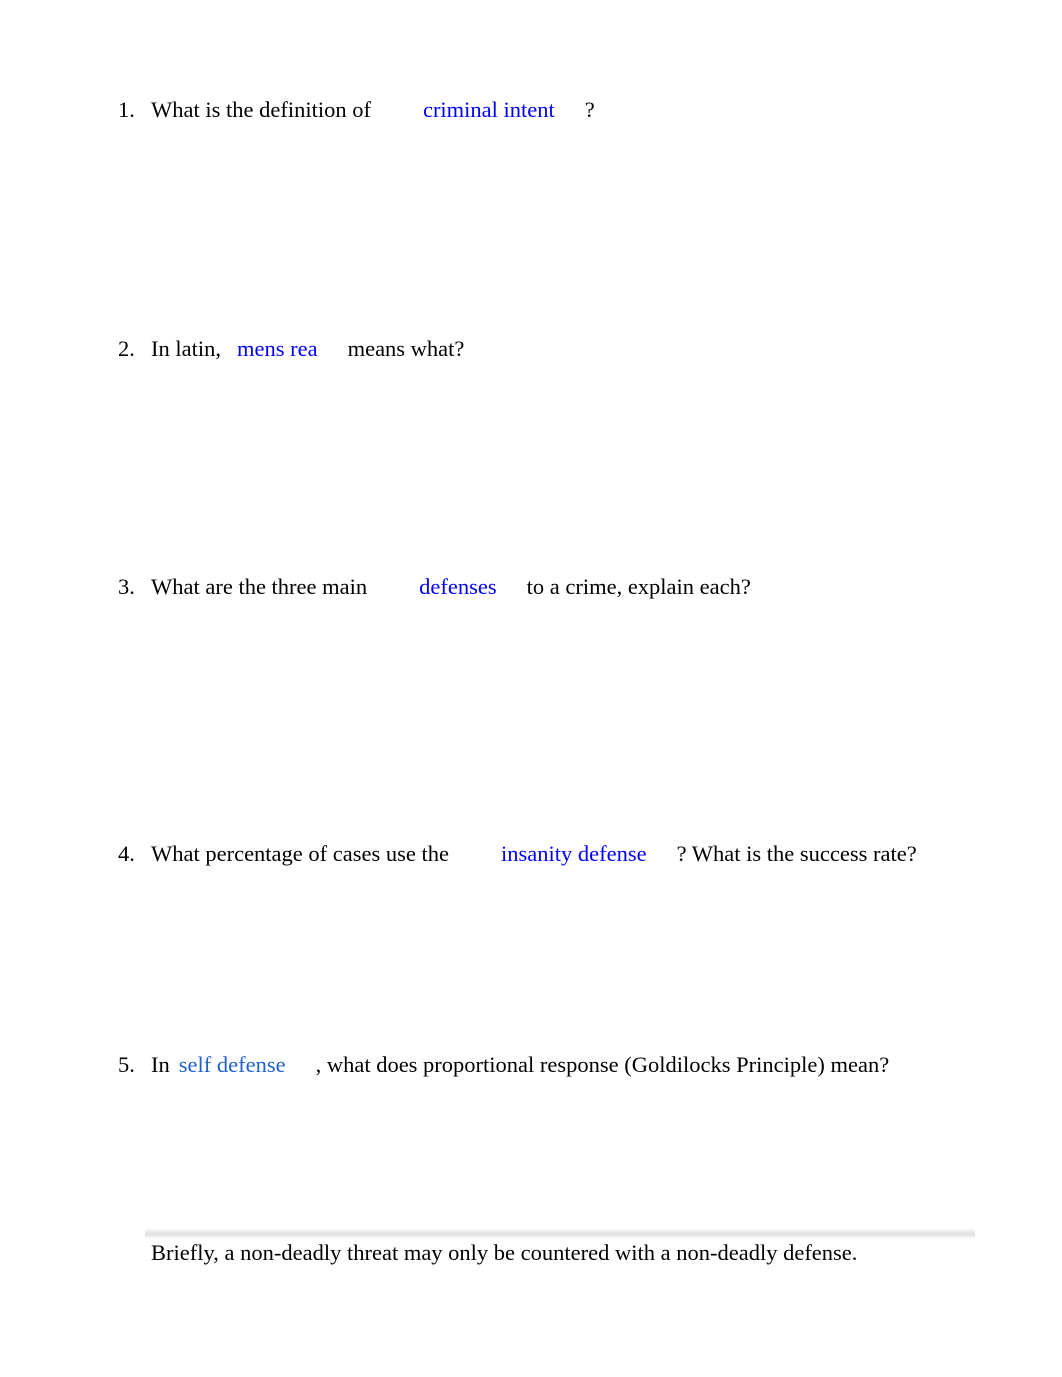 The height and width of the screenshot is (1377, 1062). What do you see at coordinates (573, 853) in the screenshot?
I see `term-insanity-defense: insanity defense` at bounding box center [573, 853].